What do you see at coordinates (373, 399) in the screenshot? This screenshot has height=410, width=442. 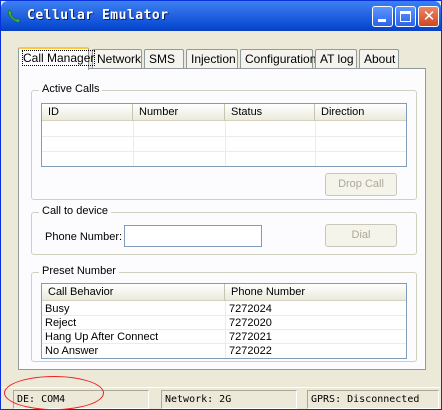 I see `gprs-status: GPRS: Disconnected` at bounding box center [373, 399].